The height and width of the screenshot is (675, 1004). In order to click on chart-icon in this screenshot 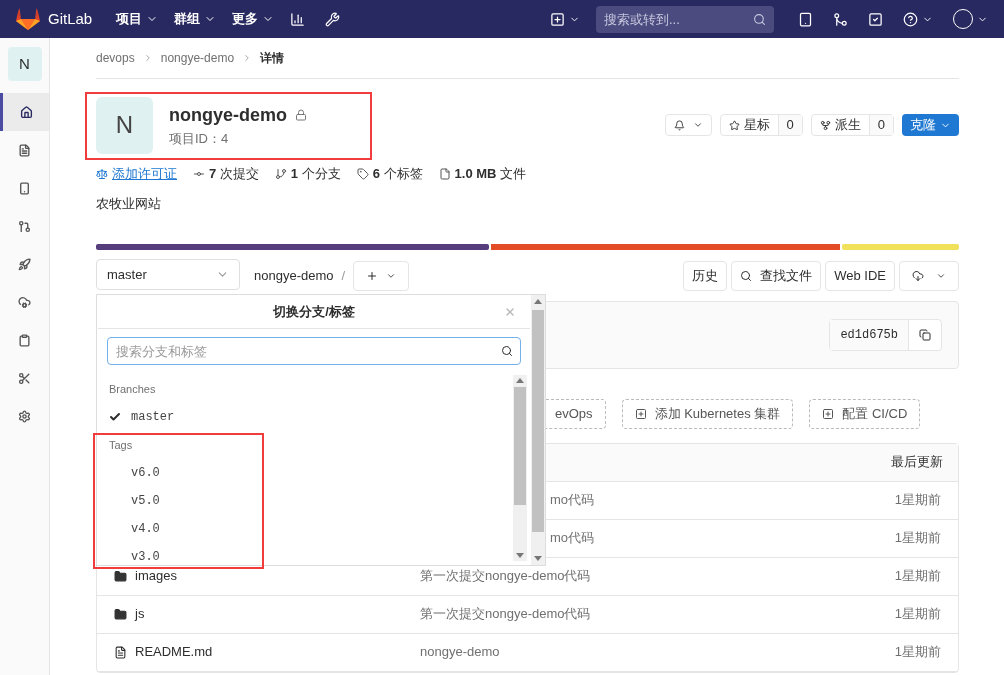, I will do `click(298, 19)`.